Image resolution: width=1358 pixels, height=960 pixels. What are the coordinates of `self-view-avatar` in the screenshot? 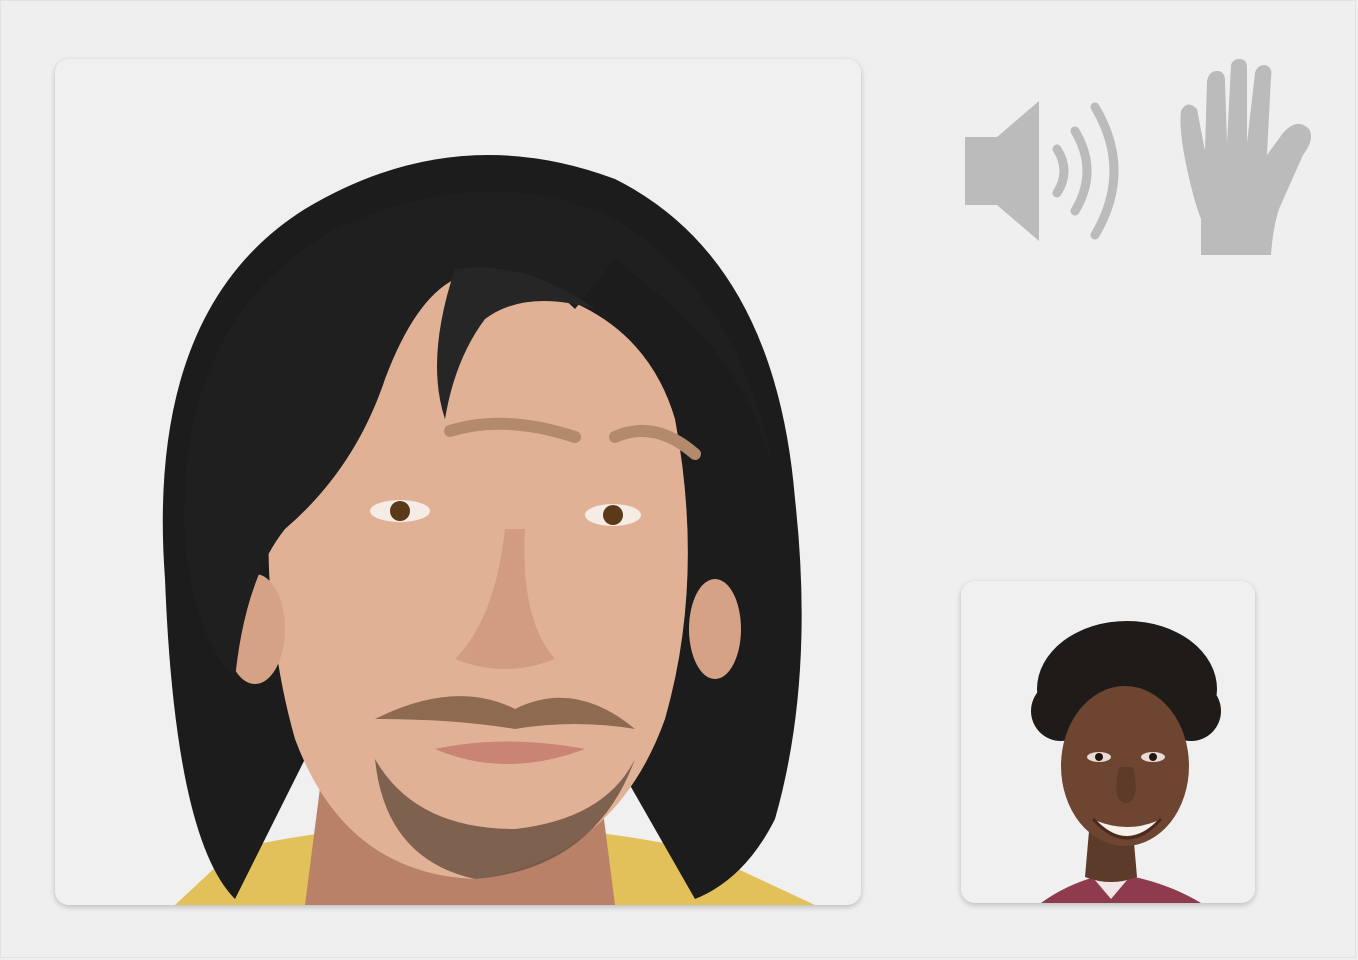 It's located at (1108, 742).